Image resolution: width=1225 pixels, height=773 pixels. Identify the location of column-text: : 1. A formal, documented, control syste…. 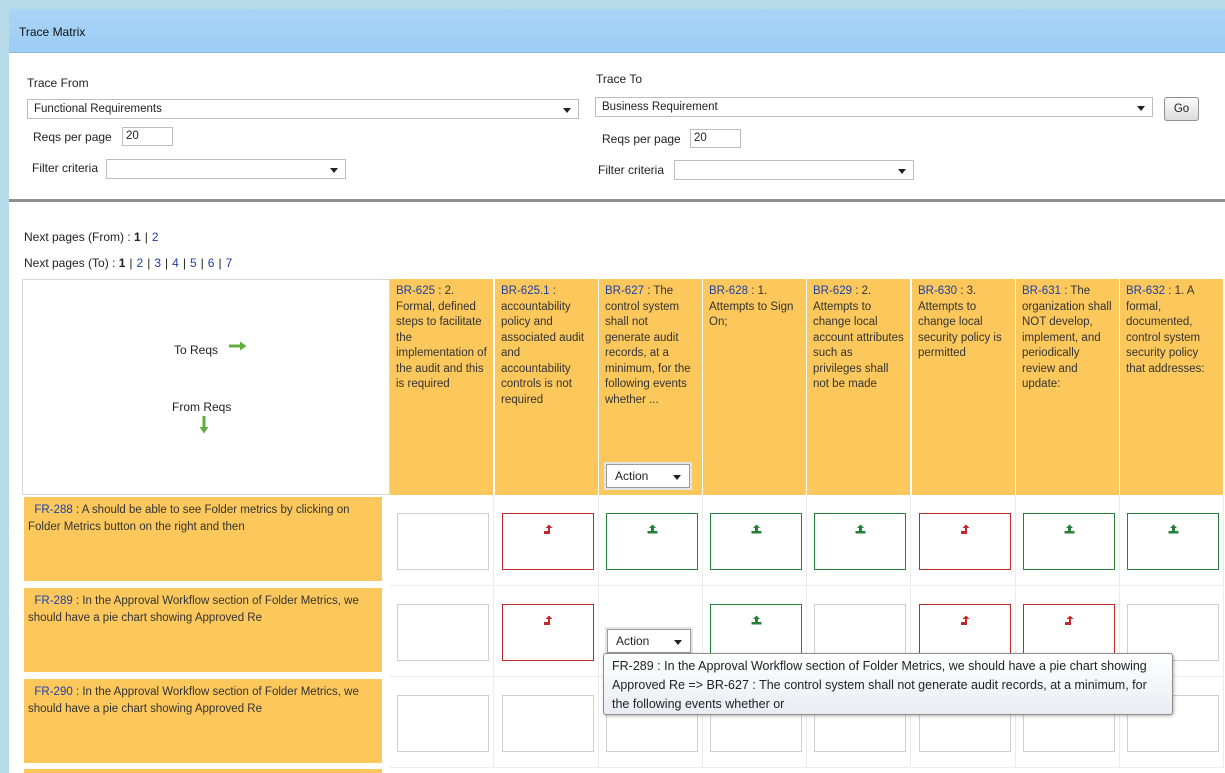
(1165, 330).